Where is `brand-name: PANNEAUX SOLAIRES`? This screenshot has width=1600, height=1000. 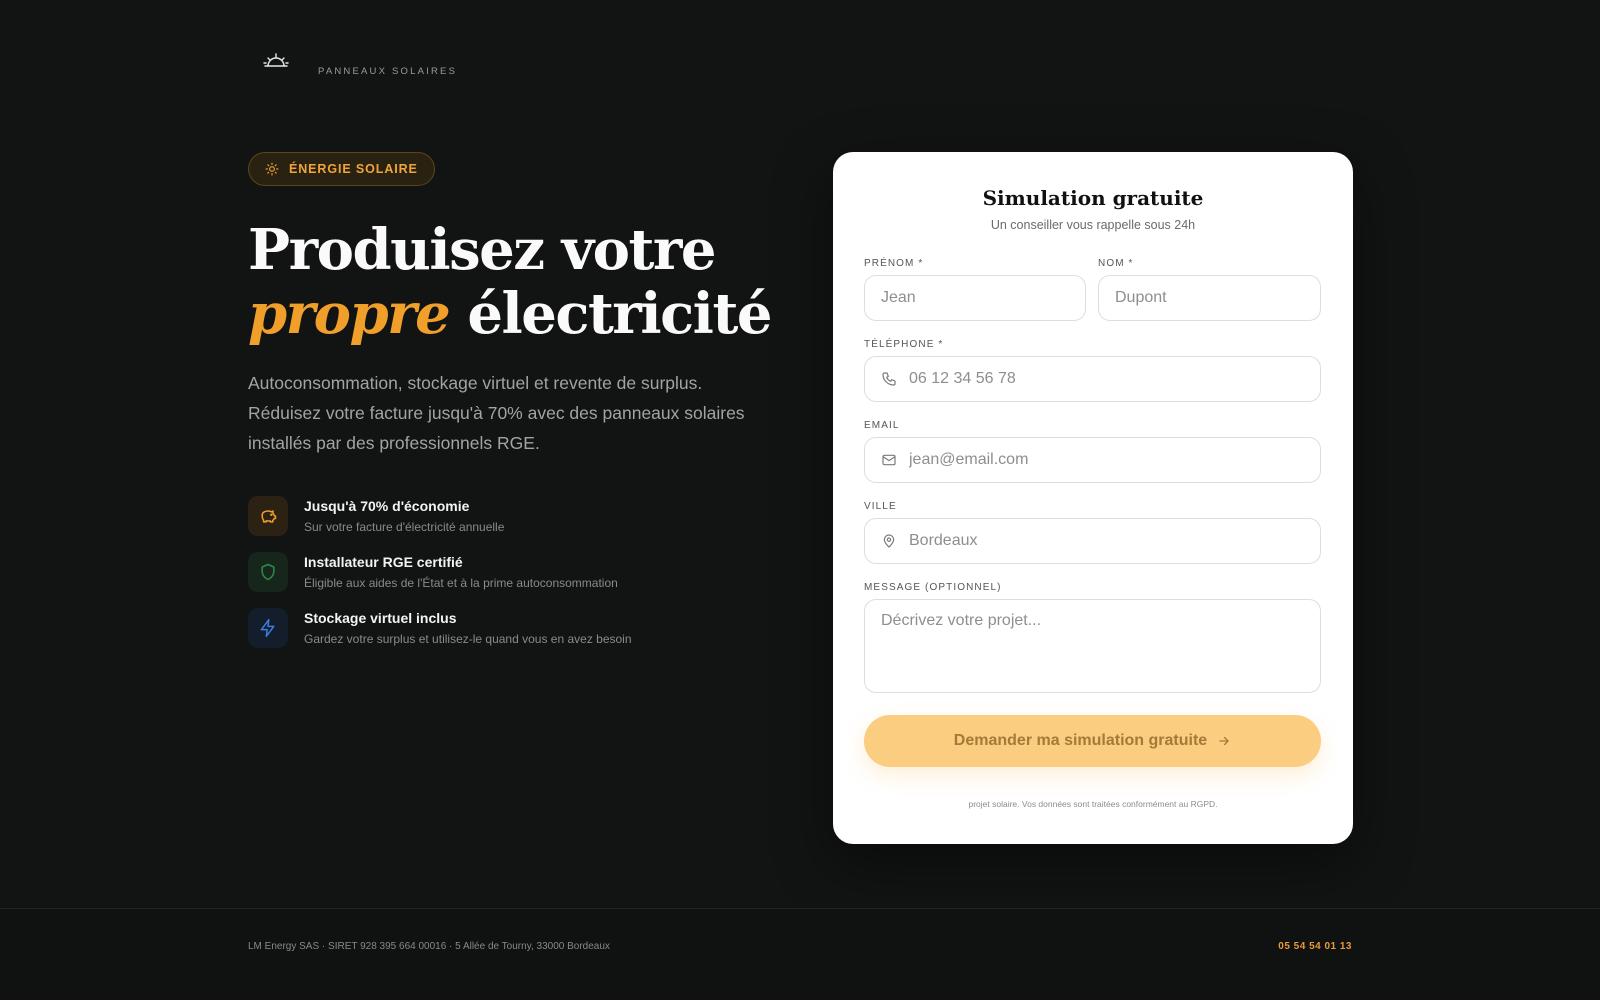
brand-name: PANNEAUX SOLAIRES is located at coordinates (388, 71).